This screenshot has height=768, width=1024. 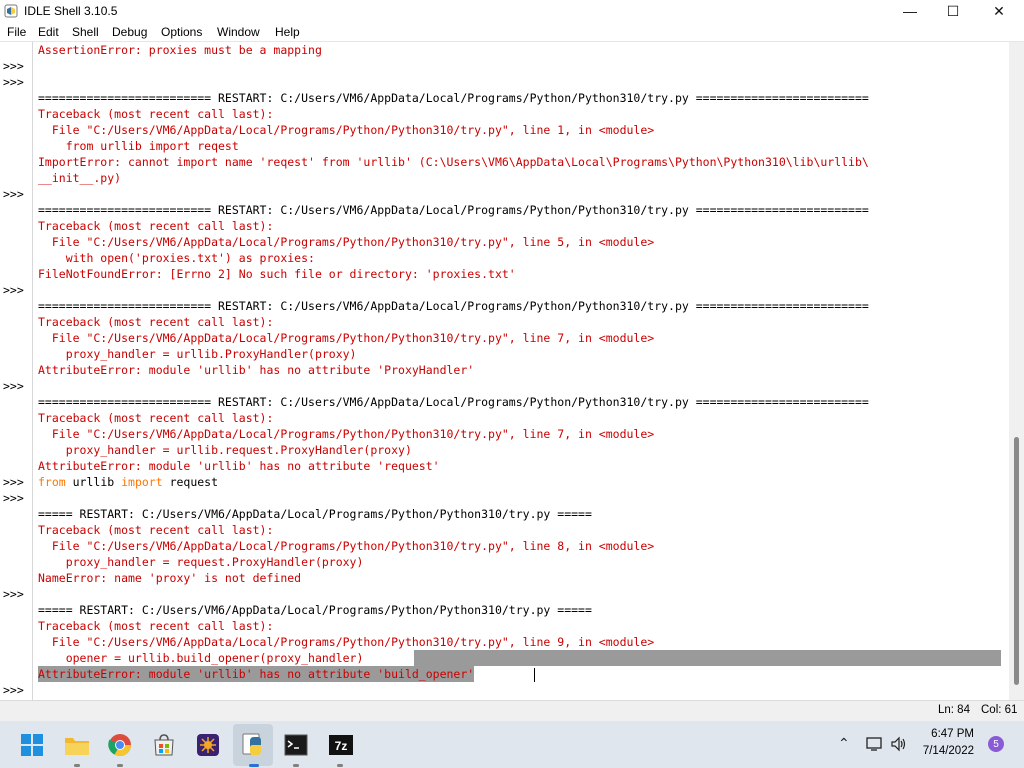 What do you see at coordinates (93, 482) in the screenshot?
I see `input-module: urllib` at bounding box center [93, 482].